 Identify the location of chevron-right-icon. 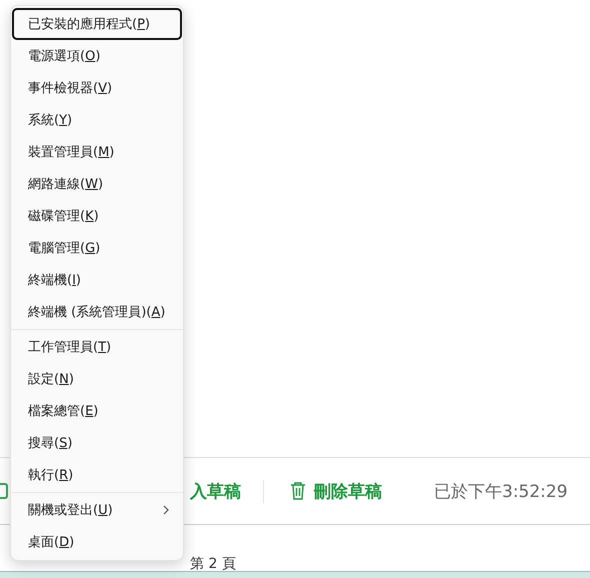
(166, 510).